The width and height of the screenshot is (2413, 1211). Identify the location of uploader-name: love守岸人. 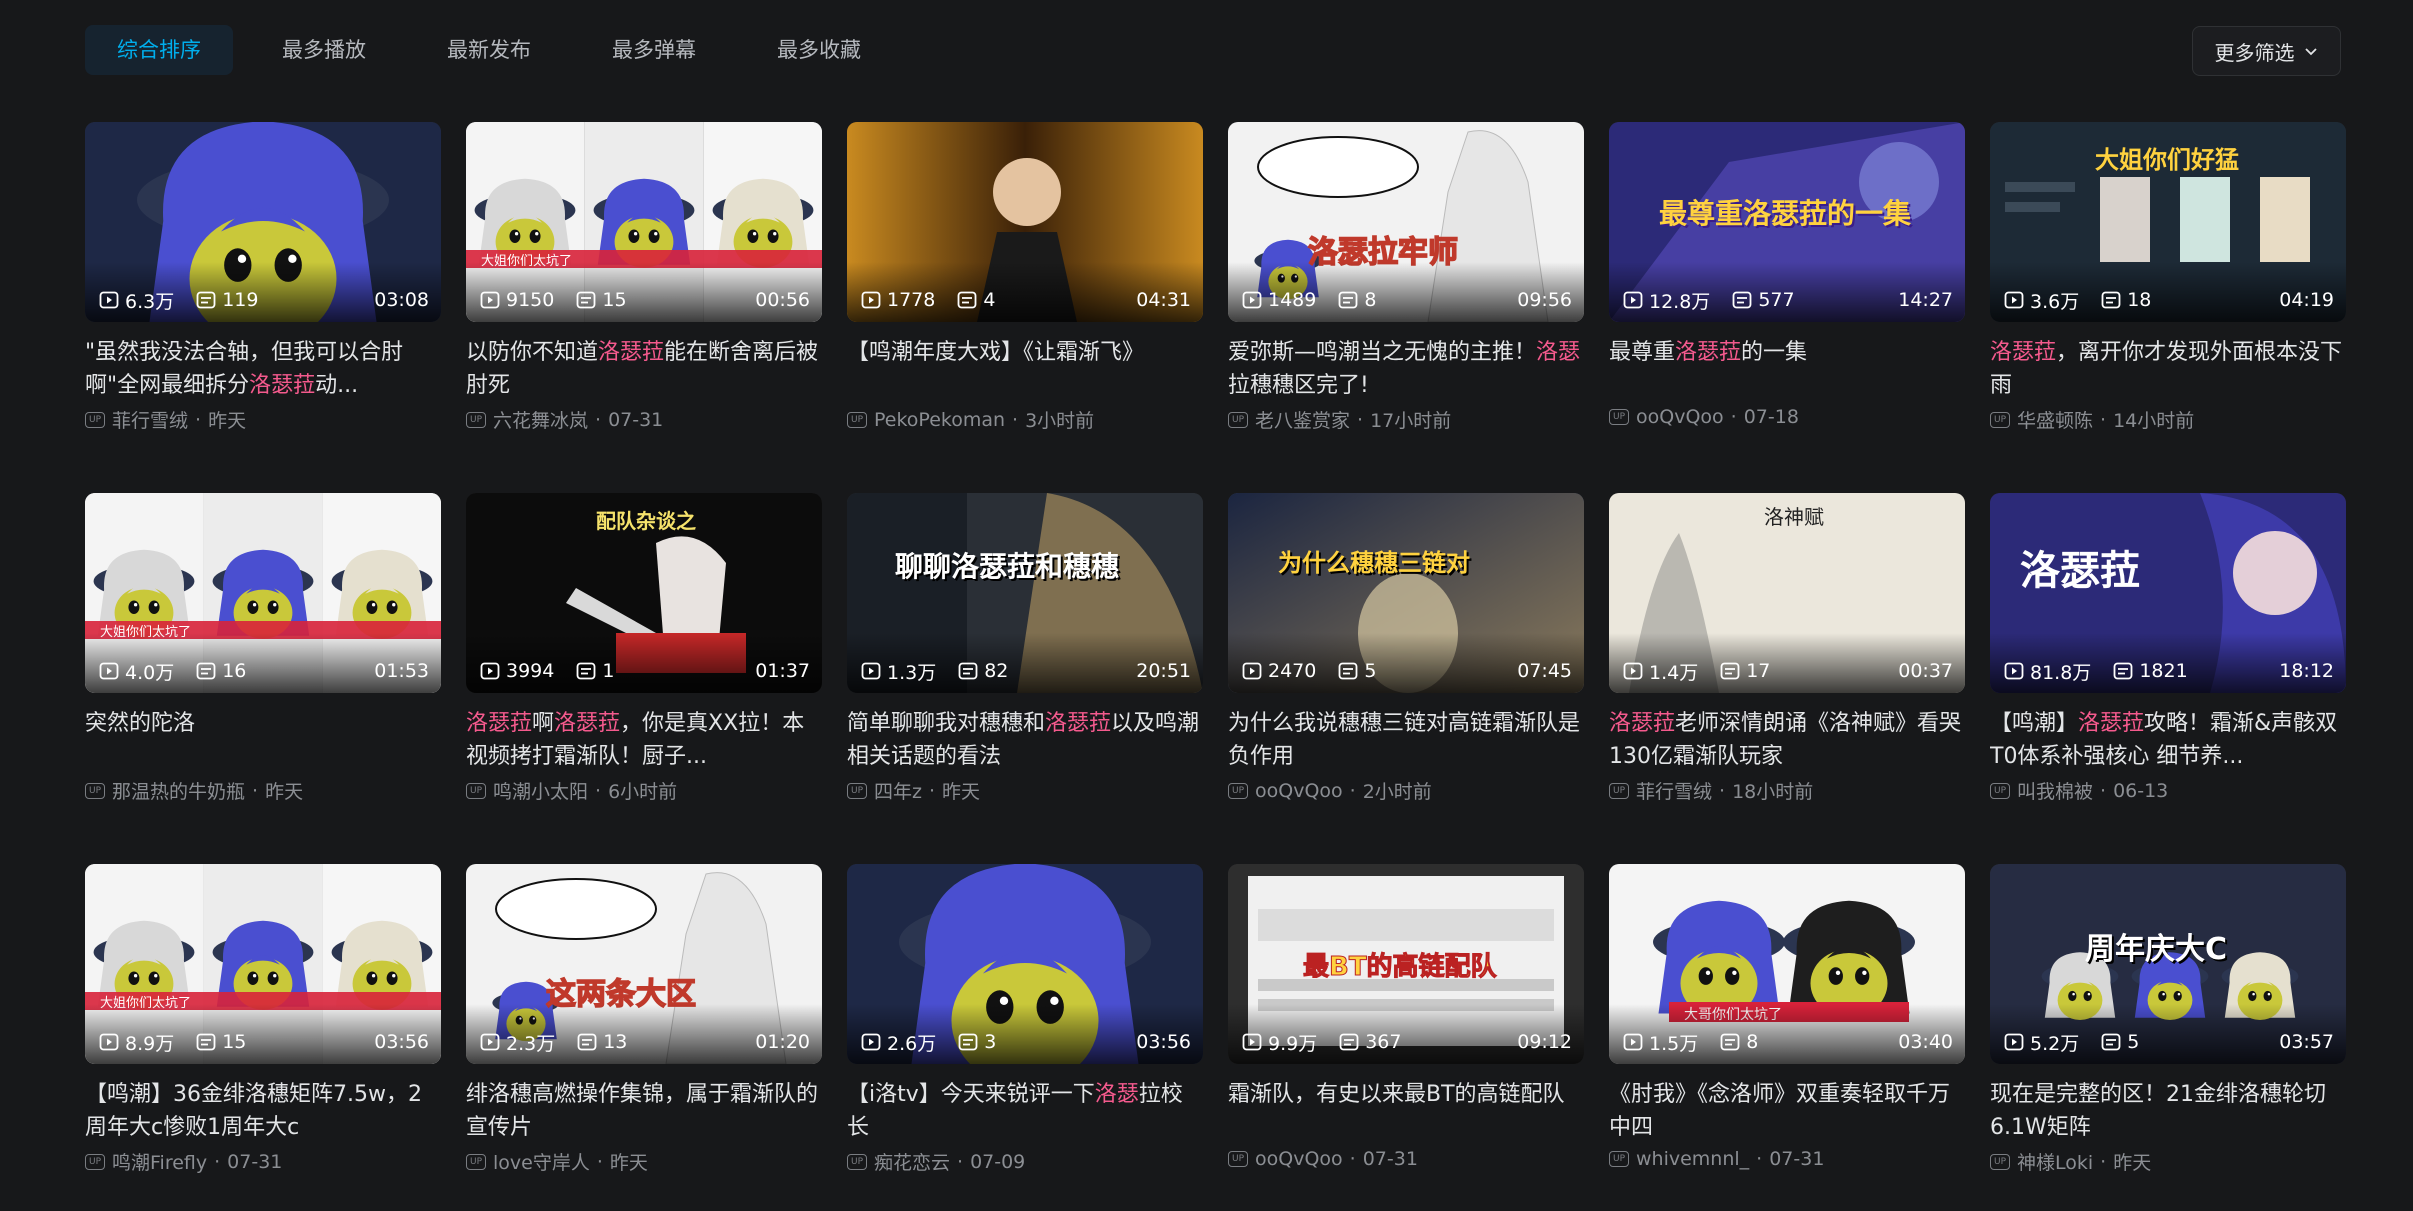
(541, 1161).